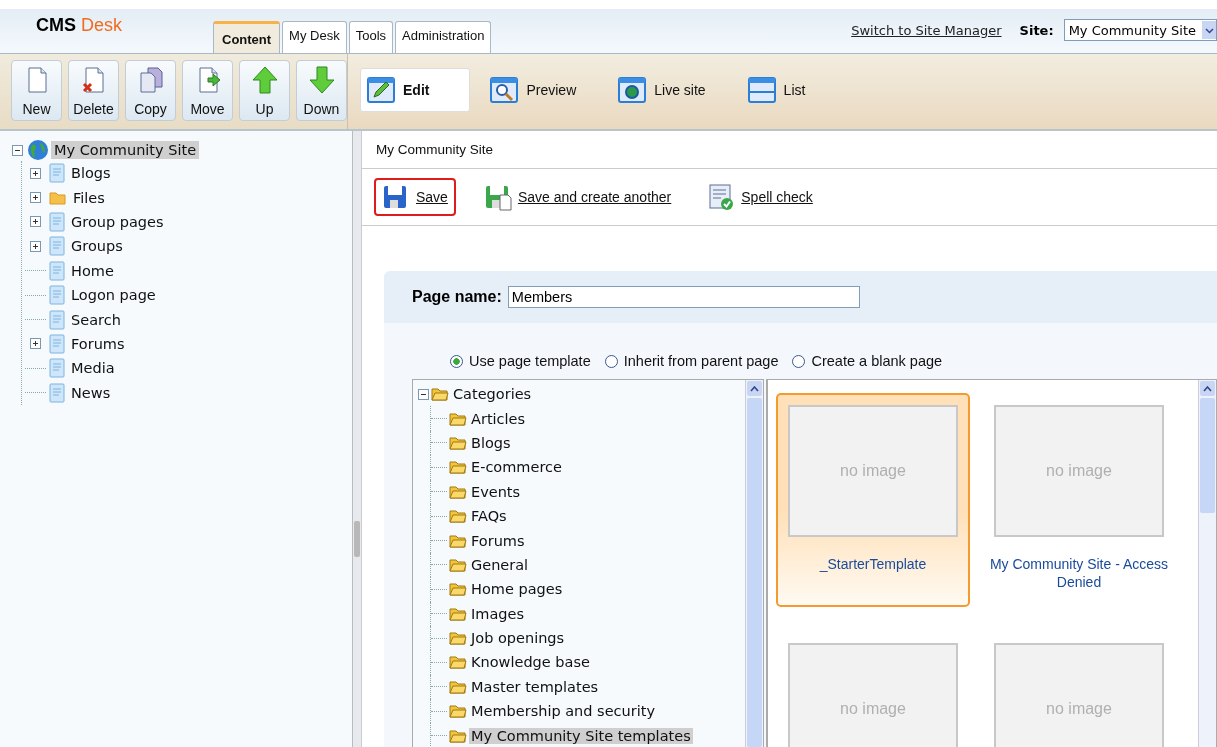 This screenshot has height=747, width=1217. I want to click on category-item: Membership and security, so click(563, 711).